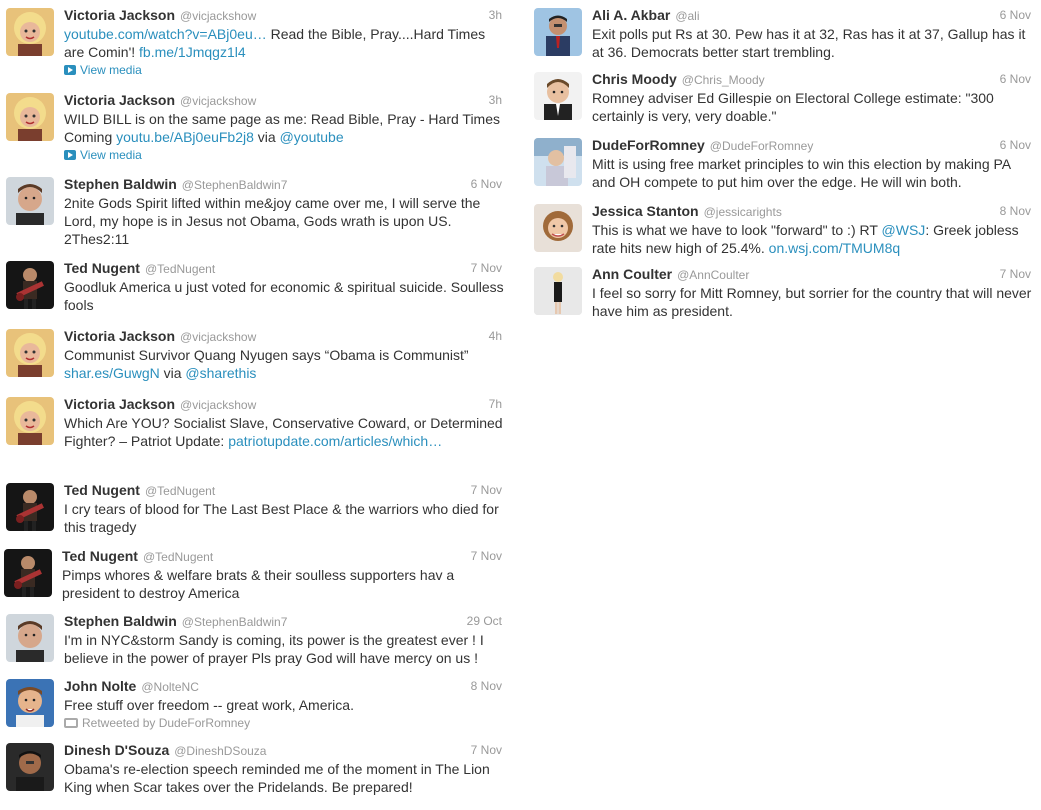  I want to click on author-handle: @jessicarights, so click(743, 212).